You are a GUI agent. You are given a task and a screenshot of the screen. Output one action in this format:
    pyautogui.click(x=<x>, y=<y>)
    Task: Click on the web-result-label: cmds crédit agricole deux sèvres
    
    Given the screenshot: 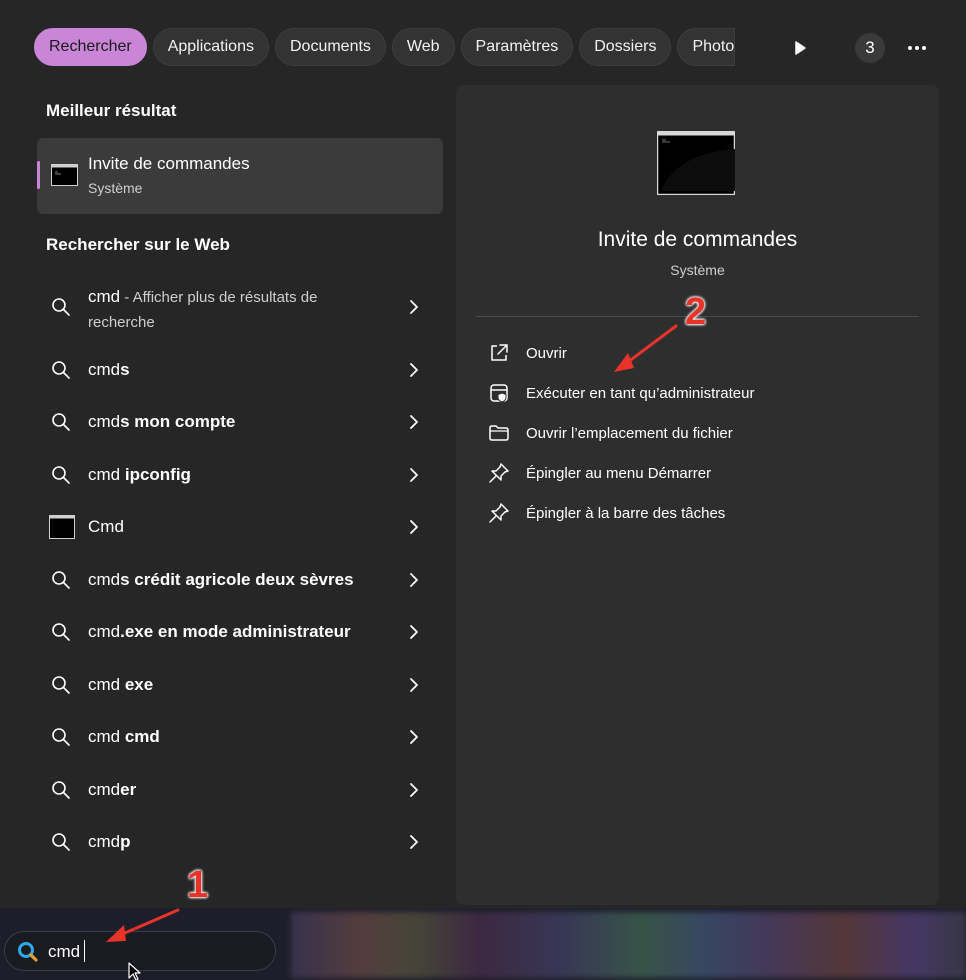 What is the action you would take?
    pyautogui.click(x=221, y=580)
    